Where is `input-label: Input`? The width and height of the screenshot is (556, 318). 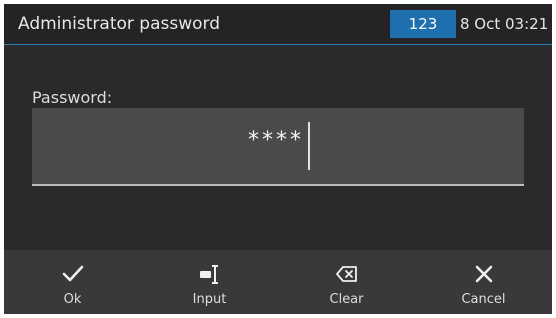 input-label: Input is located at coordinates (209, 299).